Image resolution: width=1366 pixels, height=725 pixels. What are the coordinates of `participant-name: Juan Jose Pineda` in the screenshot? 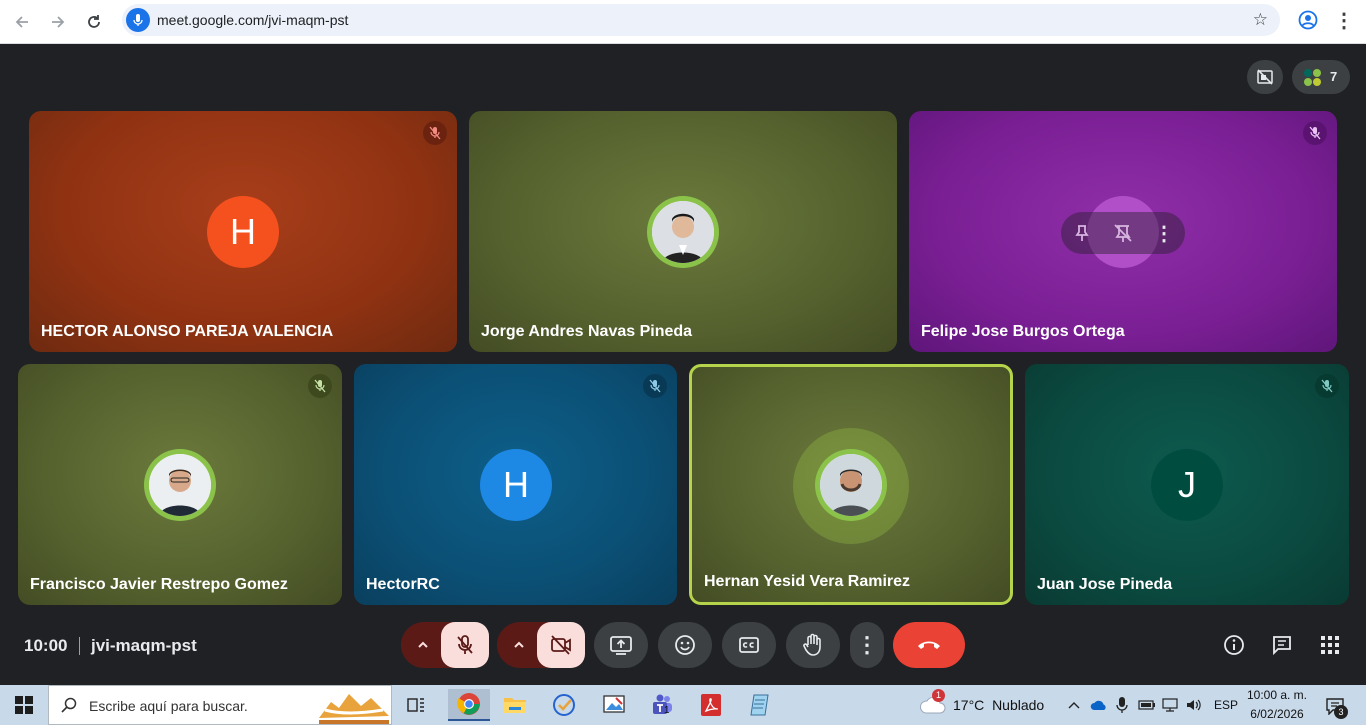 It's located at (1105, 584).